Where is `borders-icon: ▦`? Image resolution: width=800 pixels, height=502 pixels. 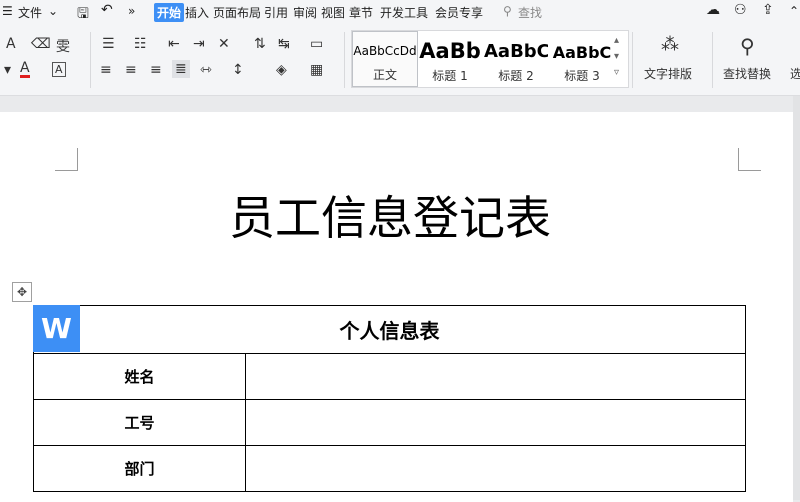 borders-icon: ▦ is located at coordinates (316, 70).